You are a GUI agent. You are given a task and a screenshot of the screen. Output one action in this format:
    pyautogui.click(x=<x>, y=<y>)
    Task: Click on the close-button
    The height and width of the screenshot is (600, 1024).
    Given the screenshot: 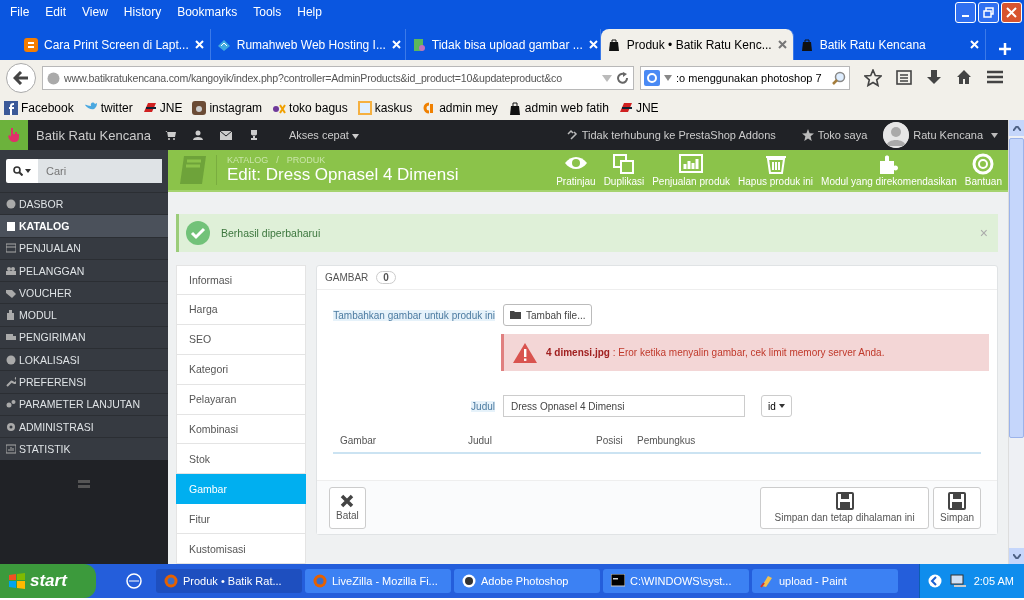 What is the action you would take?
    pyautogui.click(x=1011, y=12)
    